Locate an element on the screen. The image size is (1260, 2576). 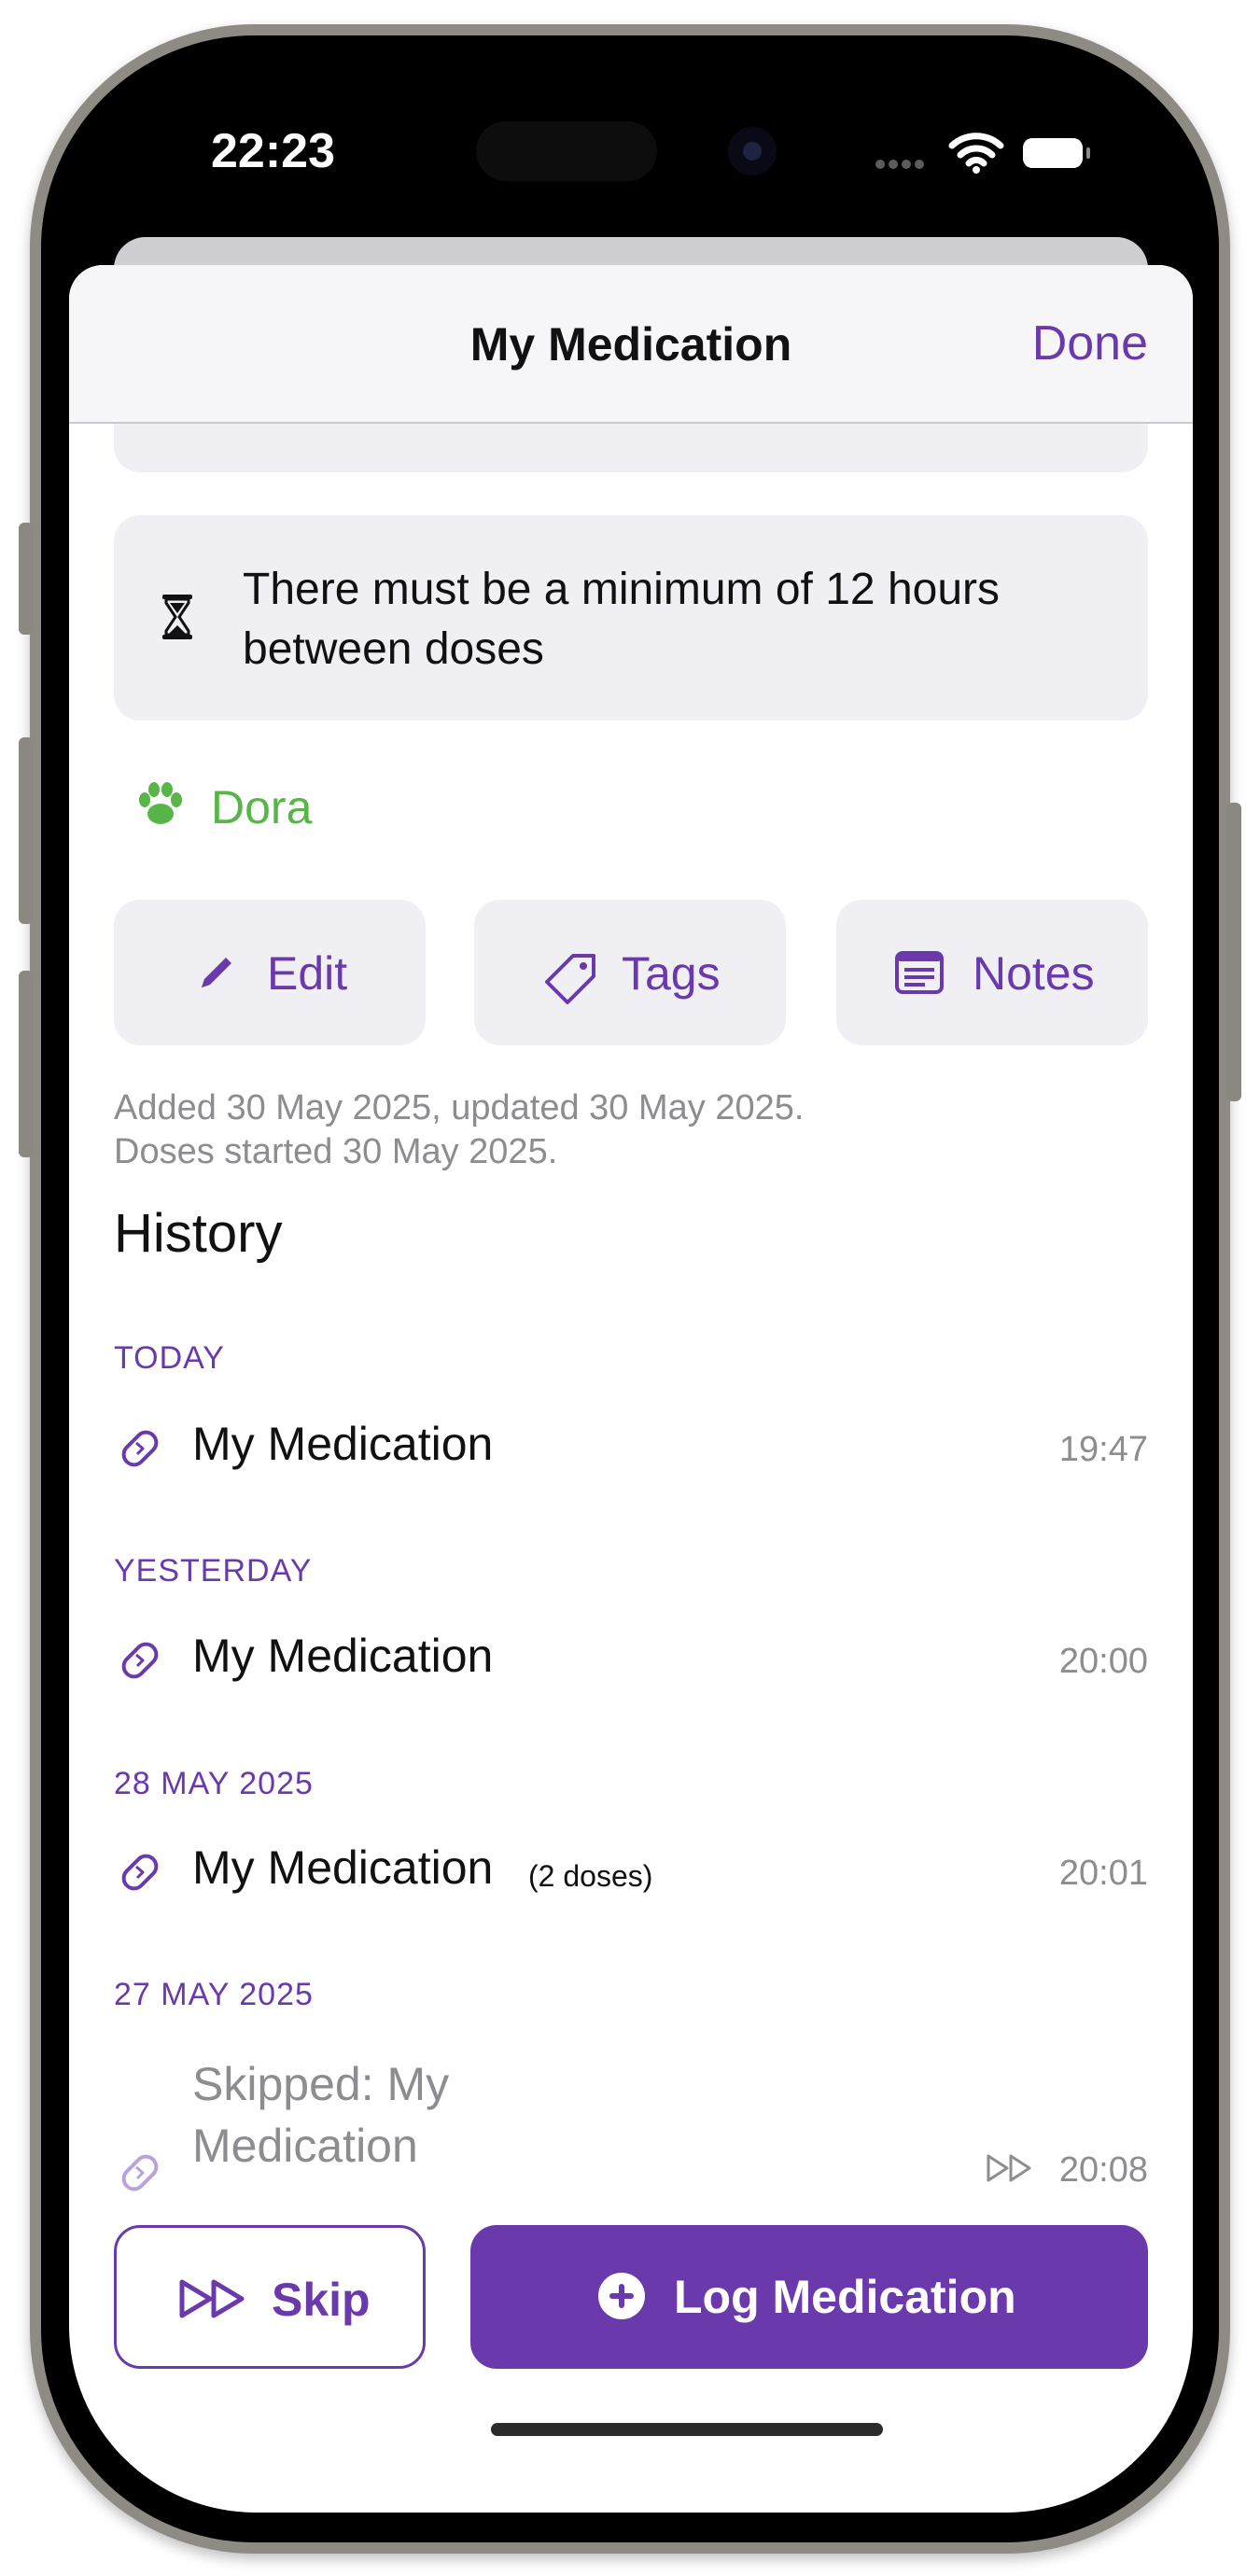
meta-started-line: Doses started 30 May 2025. is located at coordinates (336, 1151).